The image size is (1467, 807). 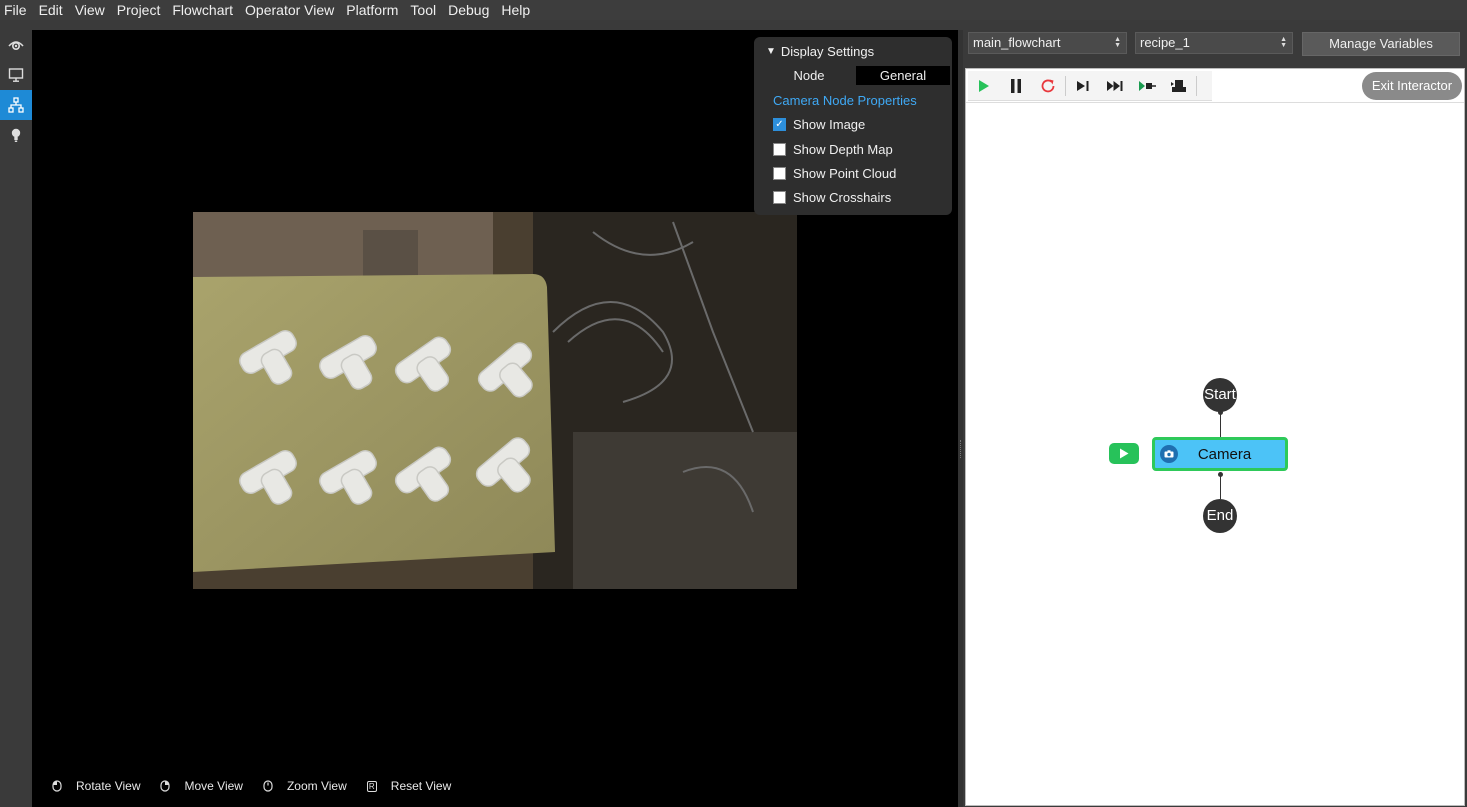 I want to click on toolbar-divider, so click(x=1215, y=102).